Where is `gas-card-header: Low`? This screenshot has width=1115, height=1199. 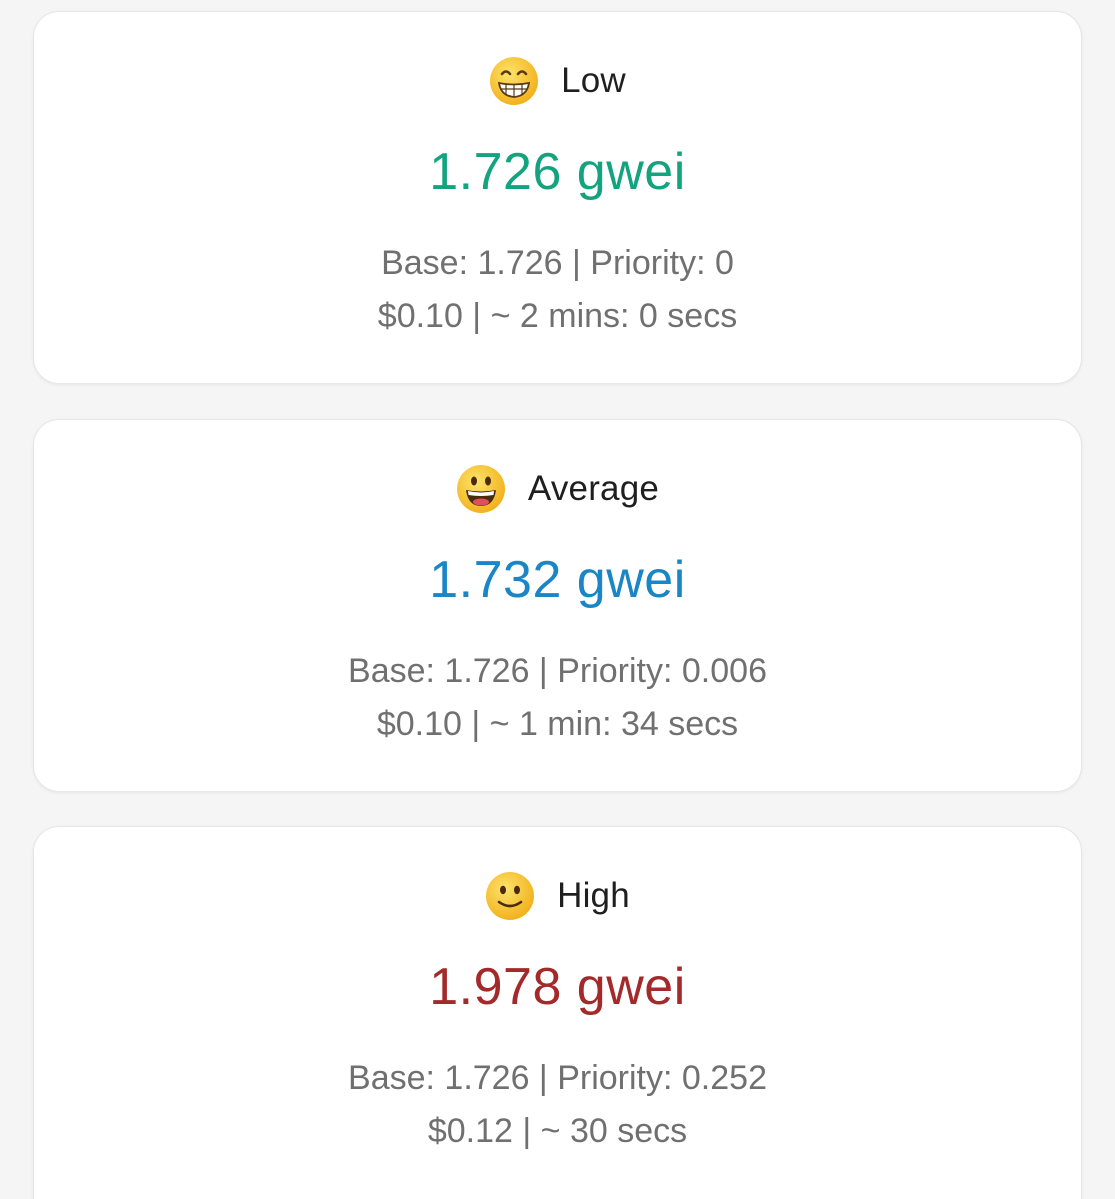
gas-card-header: Low is located at coordinates (557, 81).